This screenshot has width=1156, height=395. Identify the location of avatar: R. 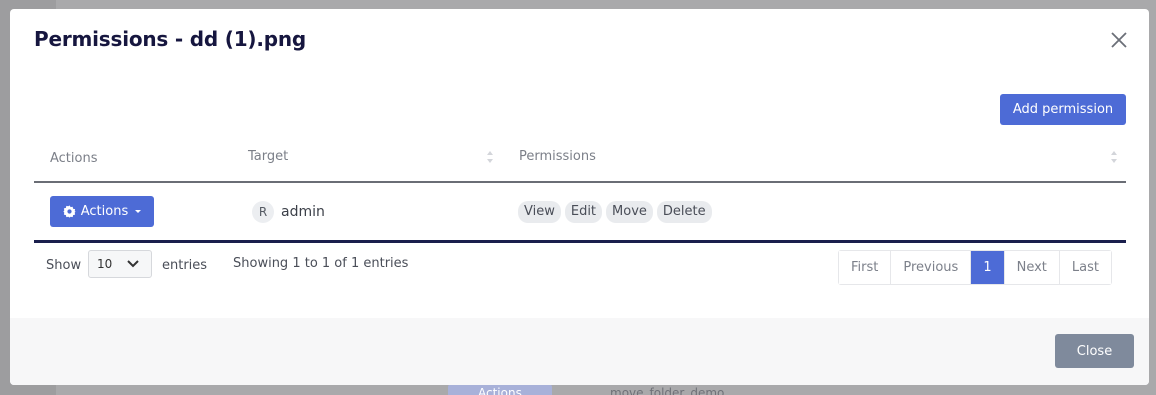
(263, 212).